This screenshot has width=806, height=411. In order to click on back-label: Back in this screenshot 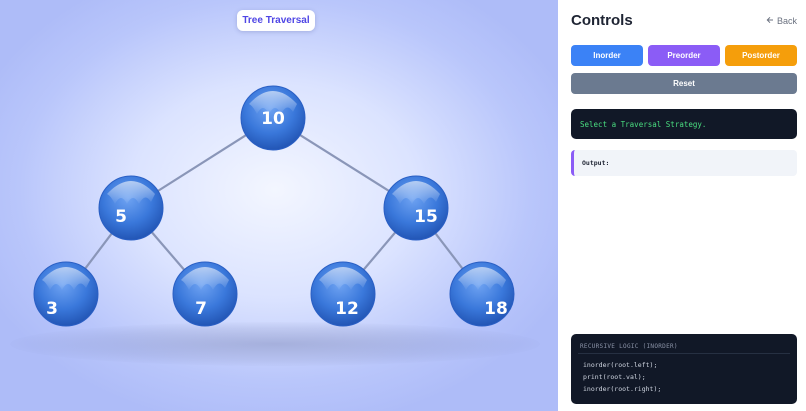, I will do `click(787, 21)`.